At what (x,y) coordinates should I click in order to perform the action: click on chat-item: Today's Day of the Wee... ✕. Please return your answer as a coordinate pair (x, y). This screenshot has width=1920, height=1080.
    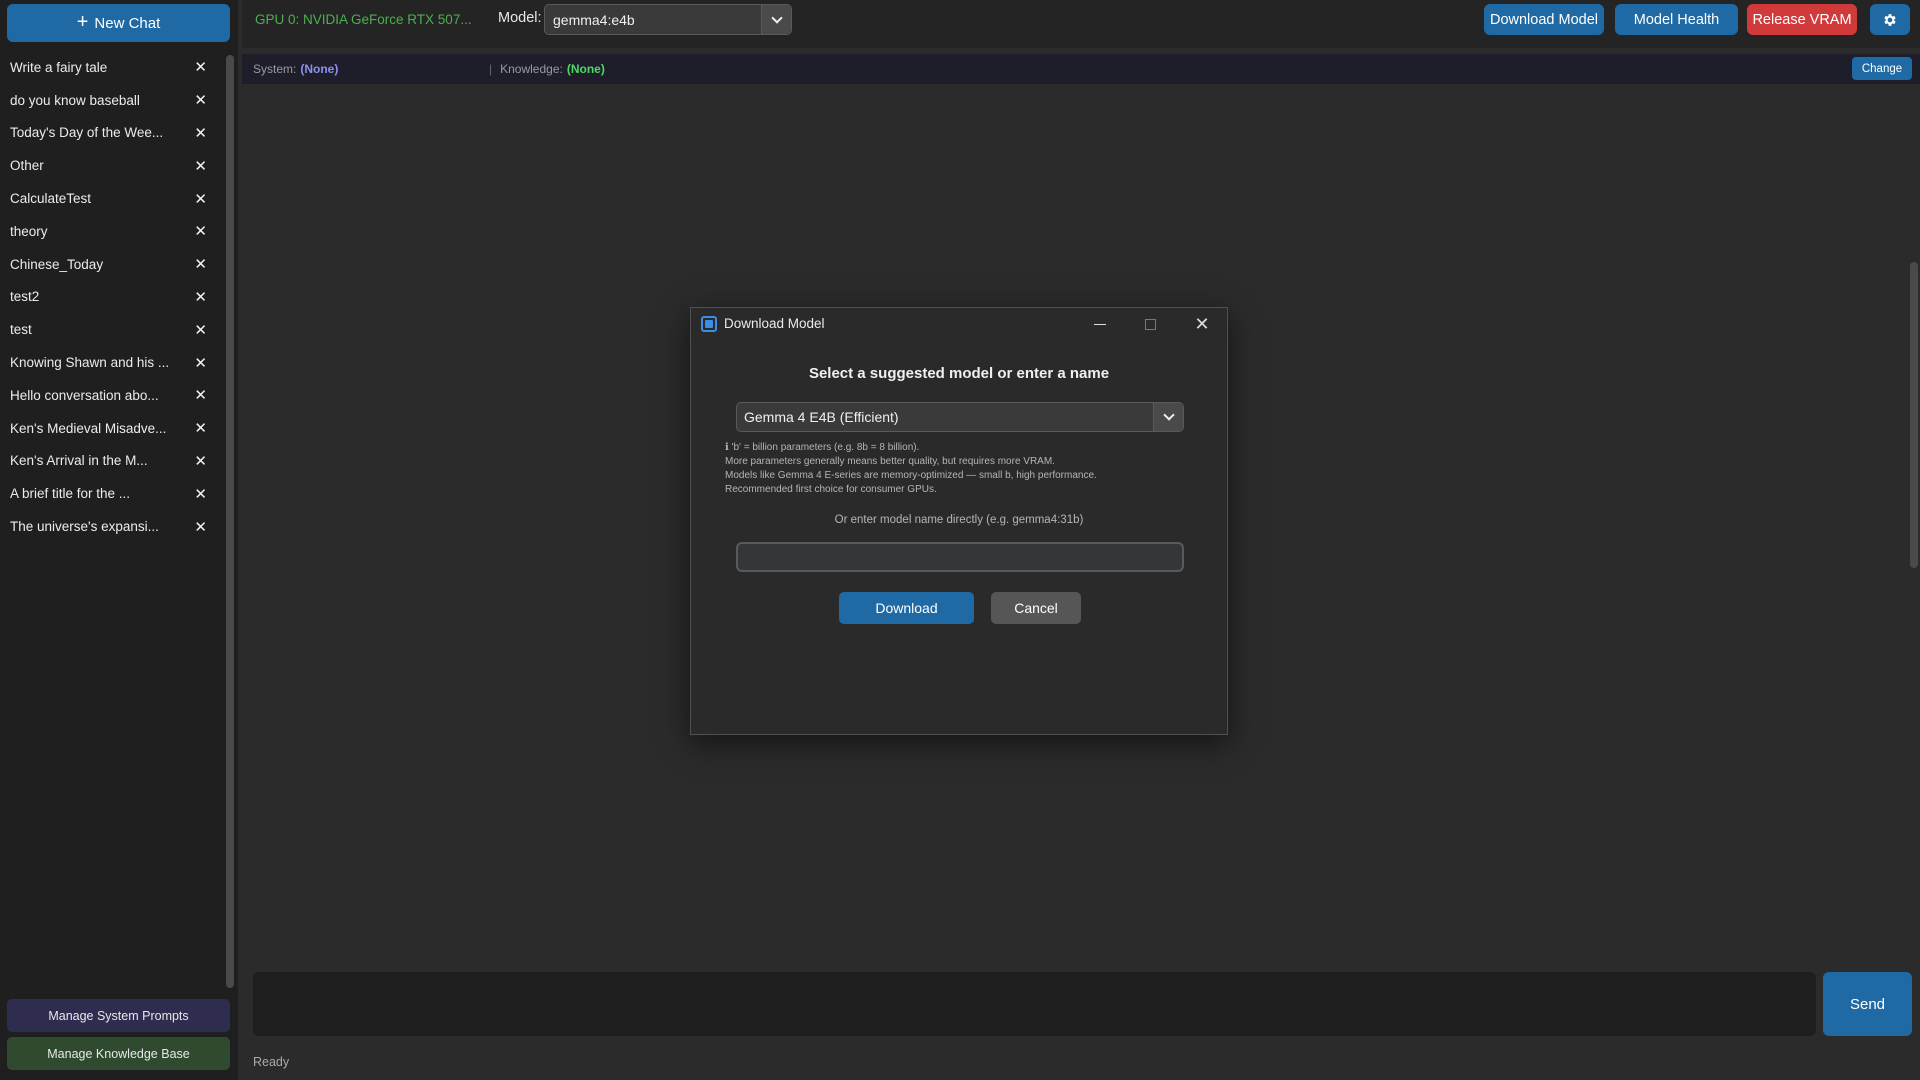
    Looking at the image, I should click on (112, 133).